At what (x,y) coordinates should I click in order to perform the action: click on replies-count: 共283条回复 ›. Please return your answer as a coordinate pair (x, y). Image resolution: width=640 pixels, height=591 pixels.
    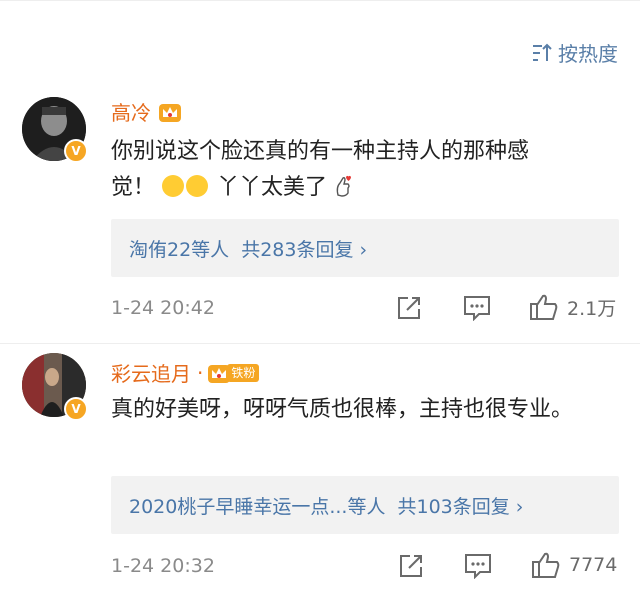
    Looking at the image, I should click on (304, 249).